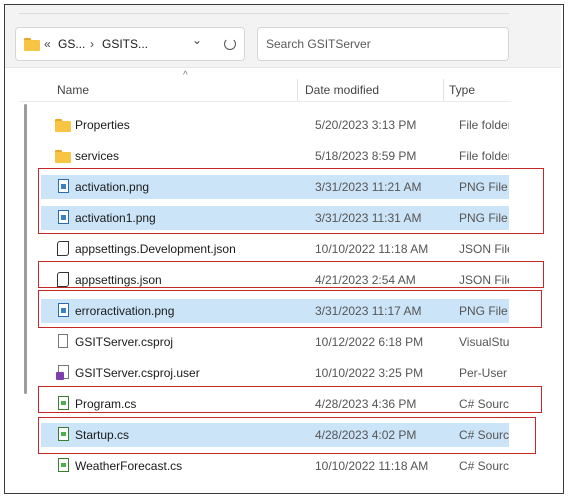 The height and width of the screenshot is (500, 570). Describe the element at coordinates (366, 125) in the screenshot. I see `file-date-modified: 5/20/2023 3:13 PM` at that location.